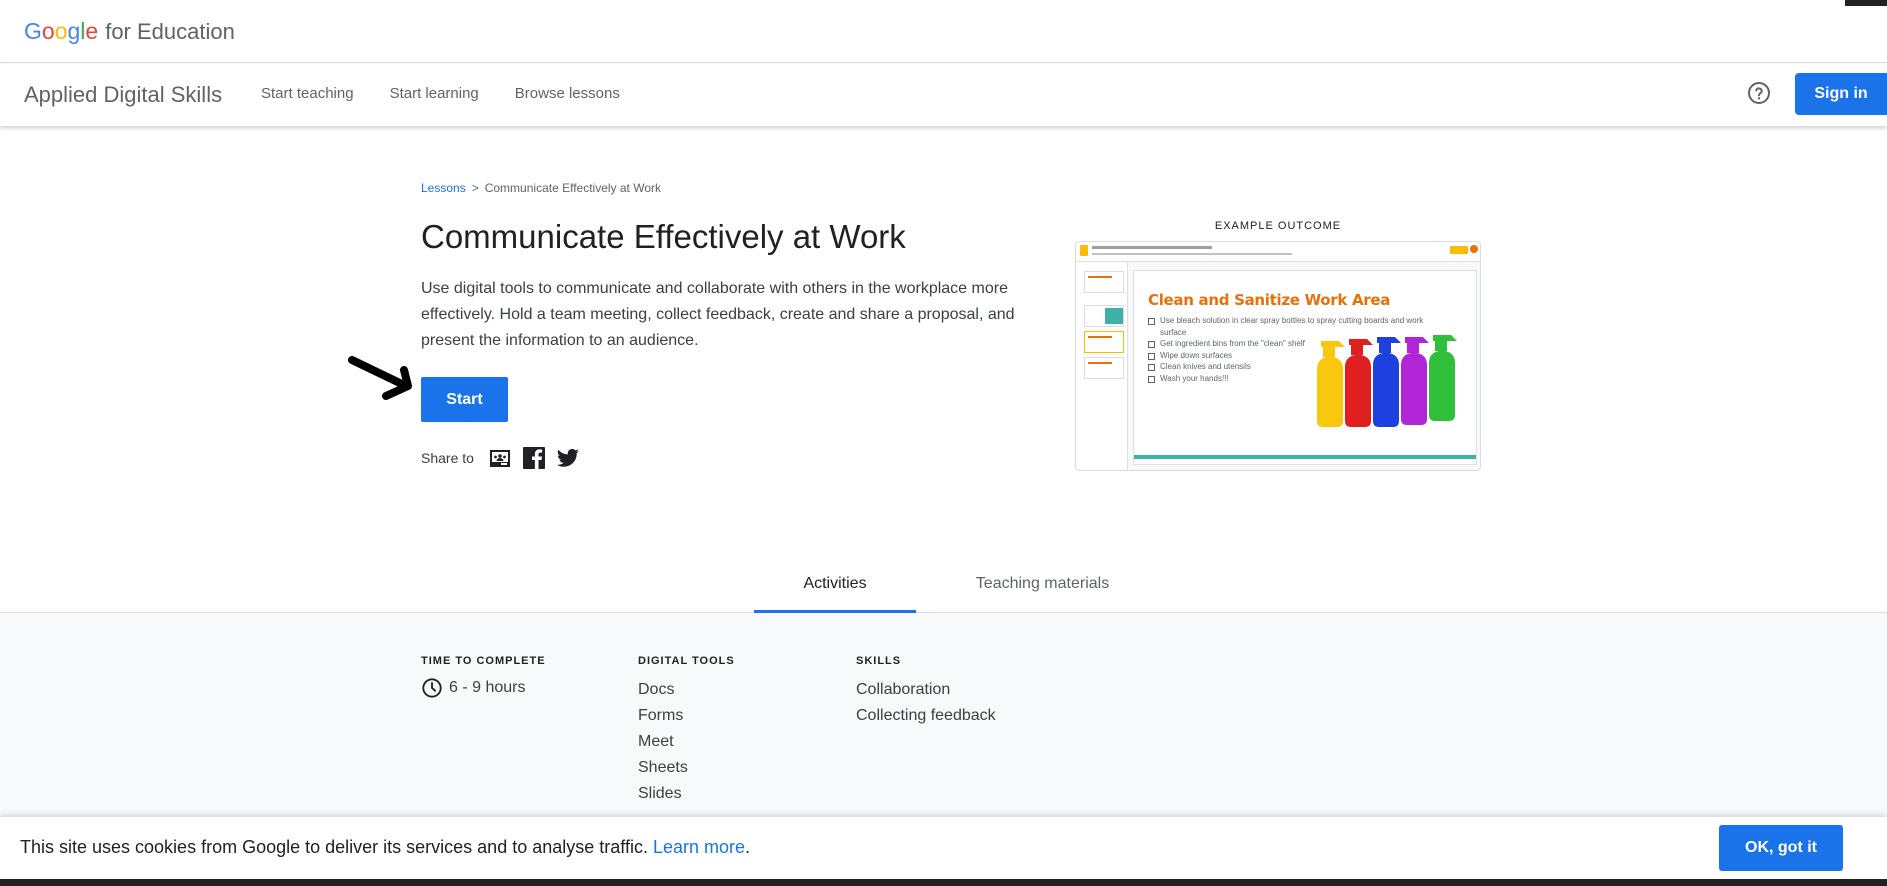  Describe the element at coordinates (686, 742) in the screenshot. I see `tools-list: Docs Forms Meet Sheets Slides` at that location.